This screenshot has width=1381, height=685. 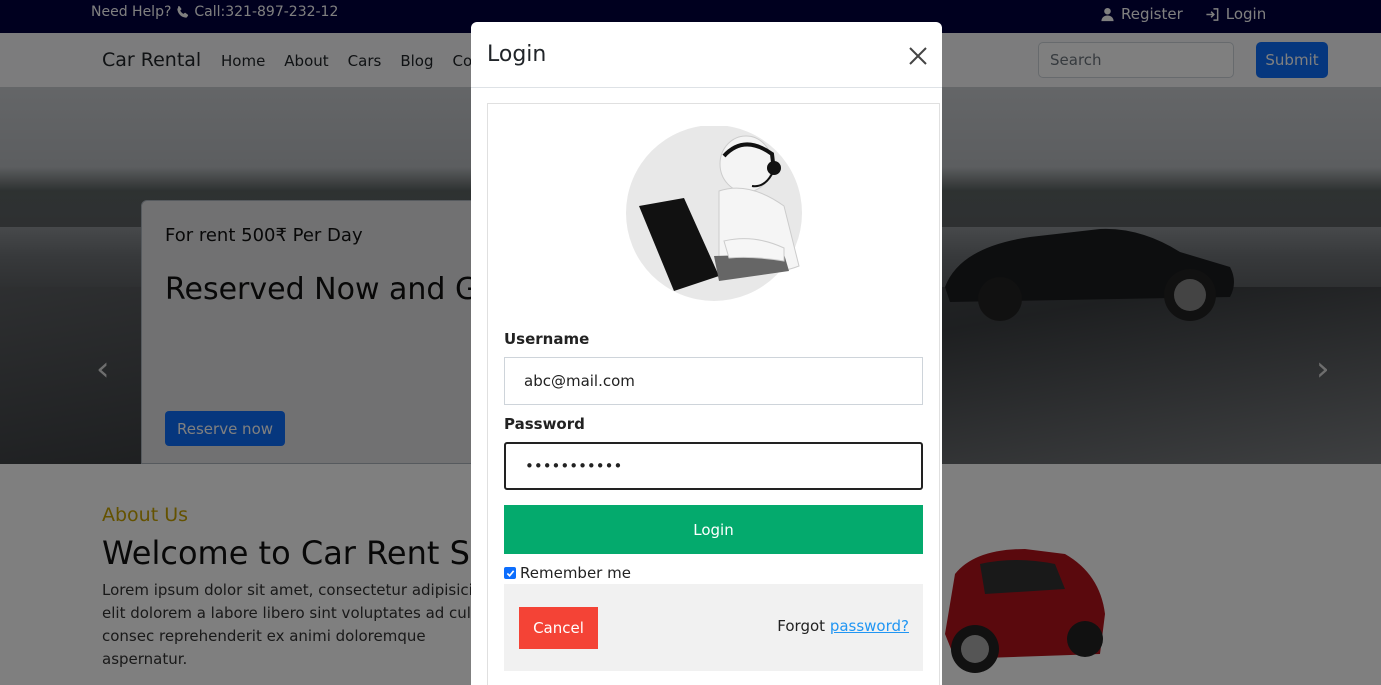 What do you see at coordinates (713, 381) in the screenshot?
I see `username-input` at bounding box center [713, 381].